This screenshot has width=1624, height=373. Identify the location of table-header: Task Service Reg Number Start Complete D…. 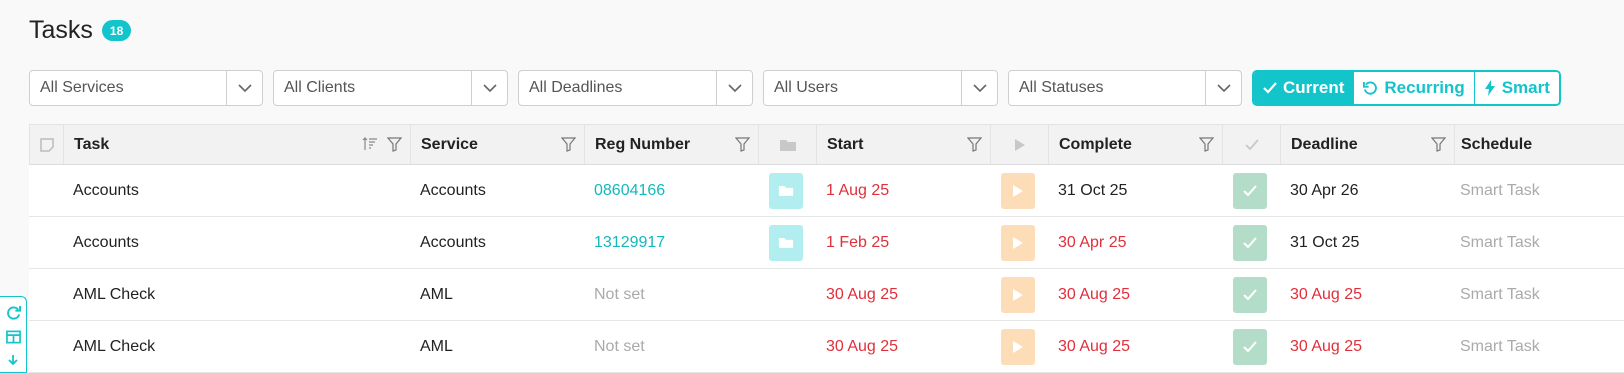
(826, 144).